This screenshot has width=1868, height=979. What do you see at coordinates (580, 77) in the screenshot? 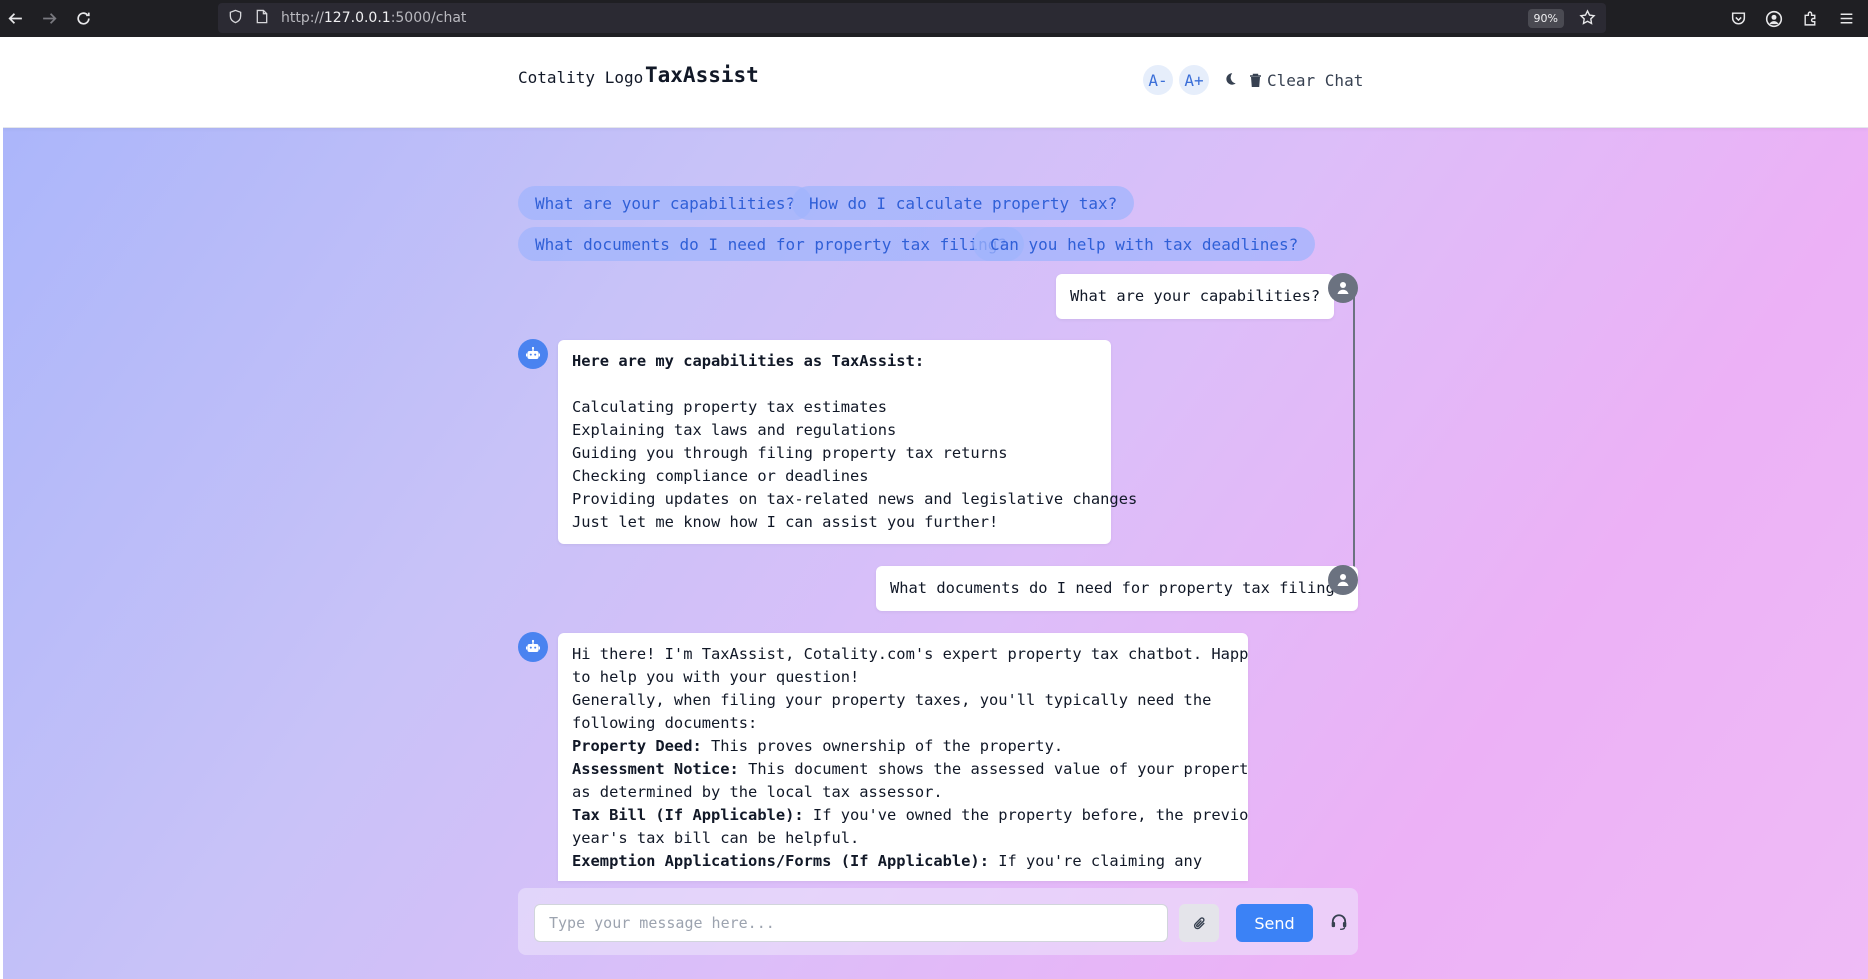
I see `cotality-logo: Cotality Logo` at bounding box center [580, 77].